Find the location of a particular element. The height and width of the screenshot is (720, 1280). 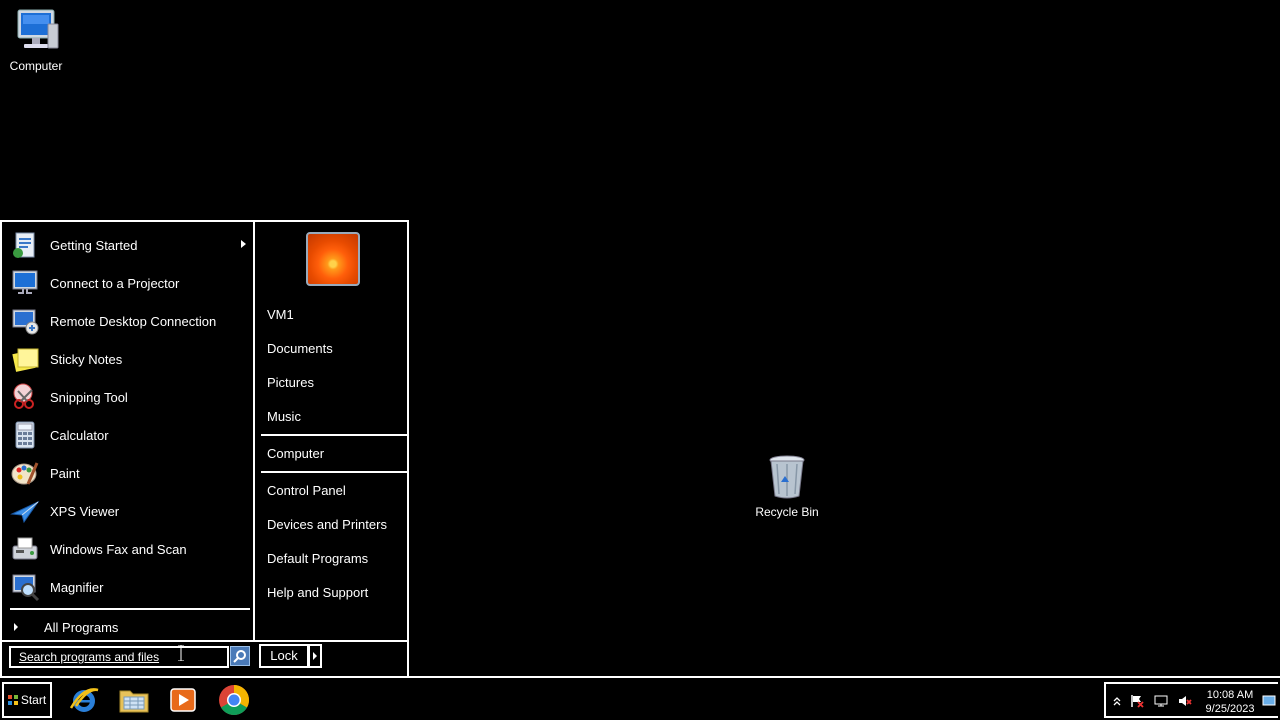

program-remote-desktop: Remote Desktop Connection is located at coordinates (130, 321).